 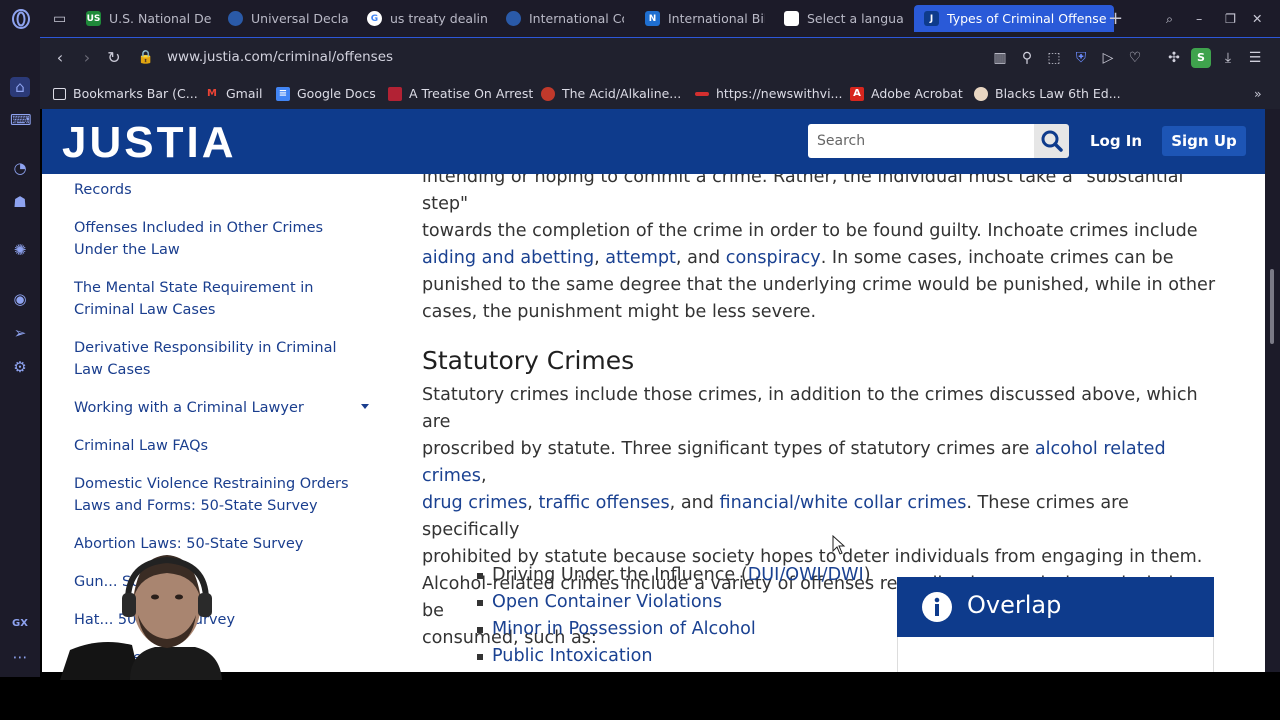 What do you see at coordinates (474, 503) in the screenshot?
I see `link-drug-crimes: drug crimes` at bounding box center [474, 503].